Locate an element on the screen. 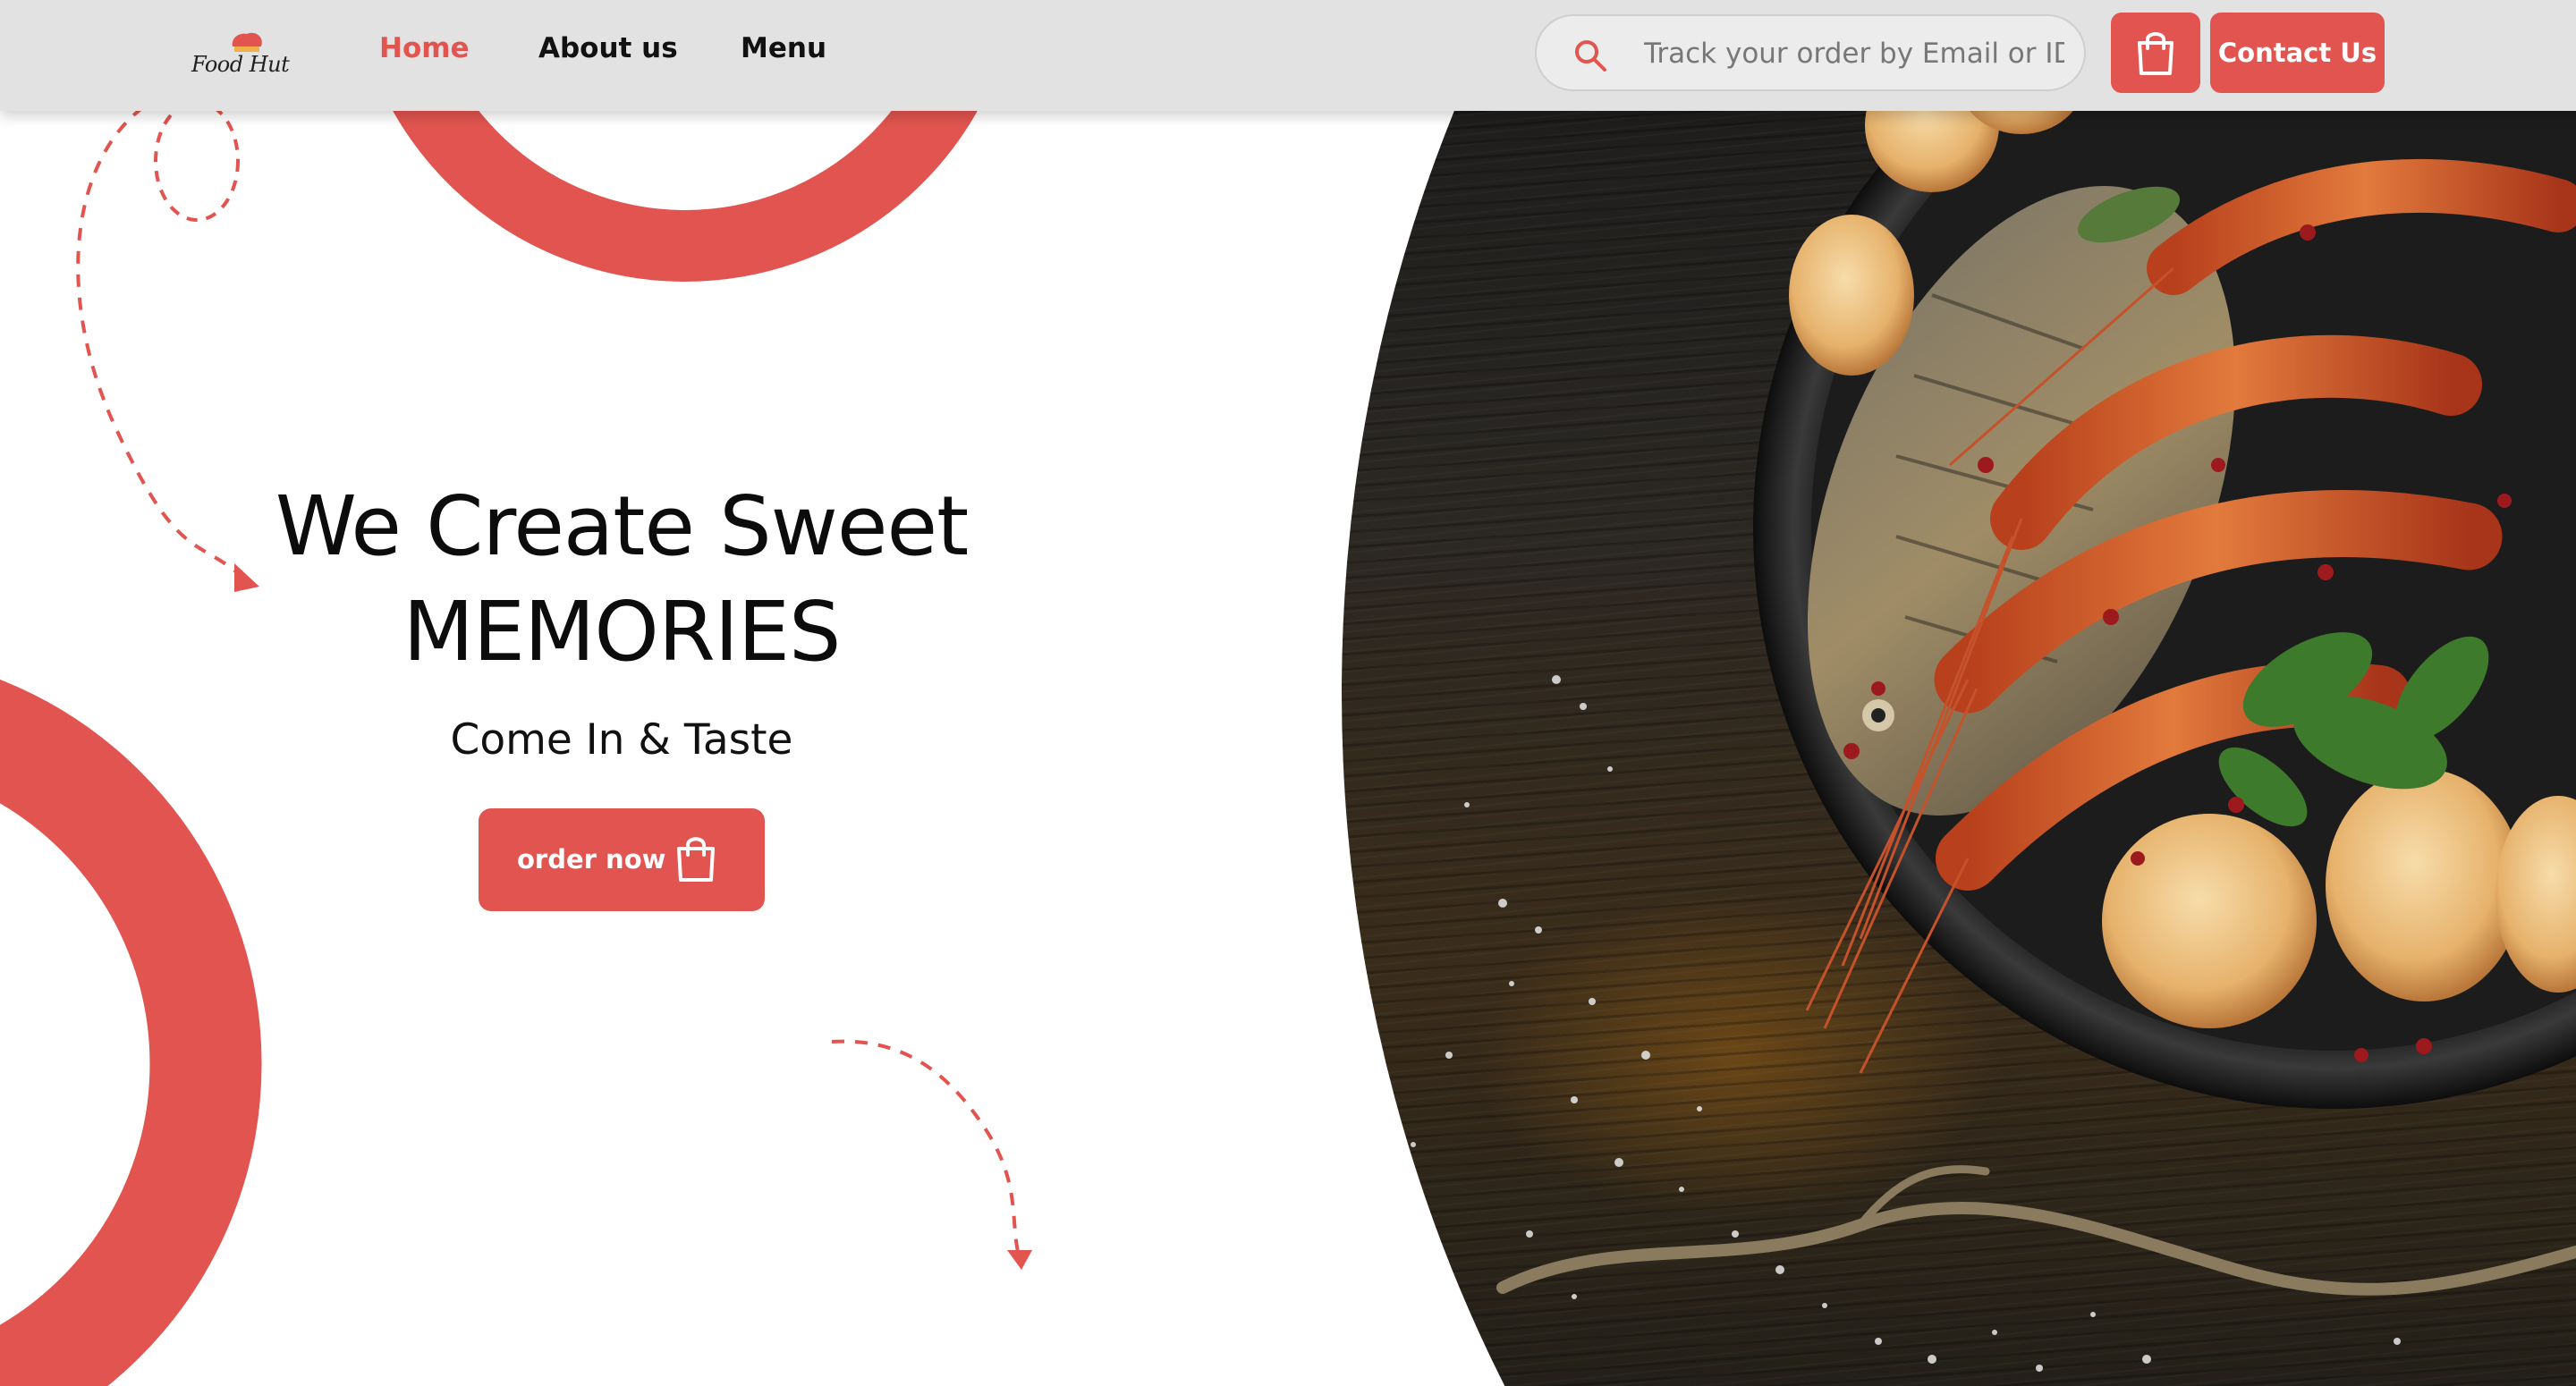  dashed-arrow-bottom is located at coordinates (925, 1146).